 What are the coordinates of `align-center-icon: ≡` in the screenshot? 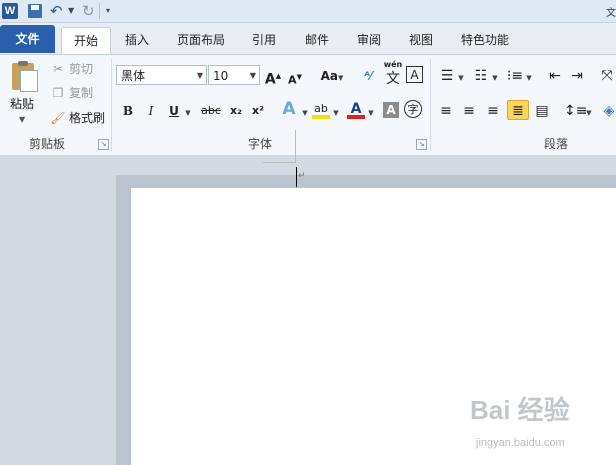 It's located at (469, 111).